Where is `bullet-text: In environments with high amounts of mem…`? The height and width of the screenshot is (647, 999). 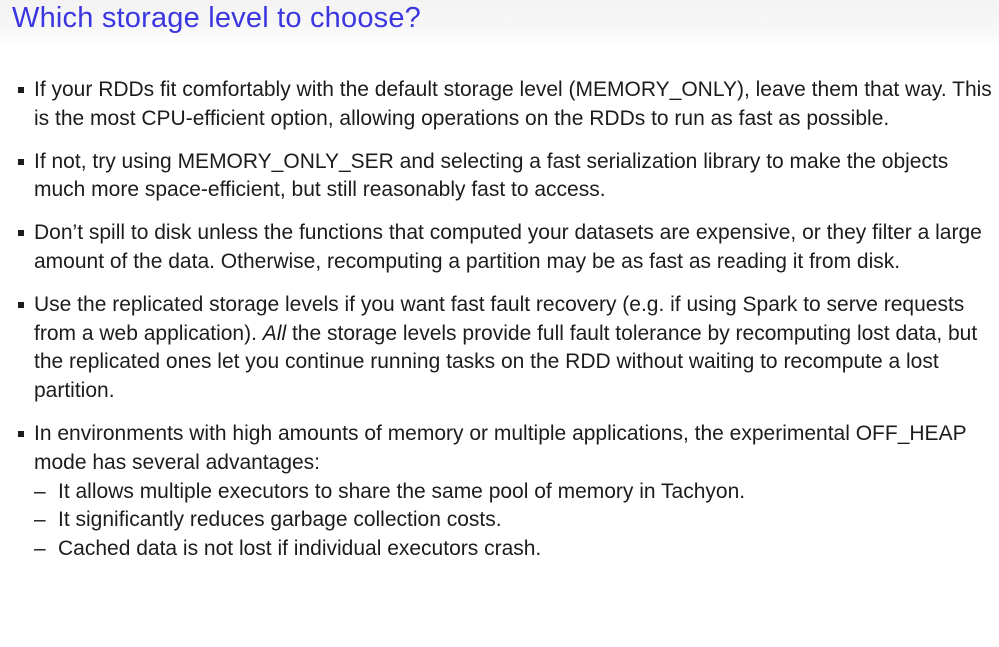 bullet-text: In environments with high amounts of mem… is located at coordinates (500, 447).